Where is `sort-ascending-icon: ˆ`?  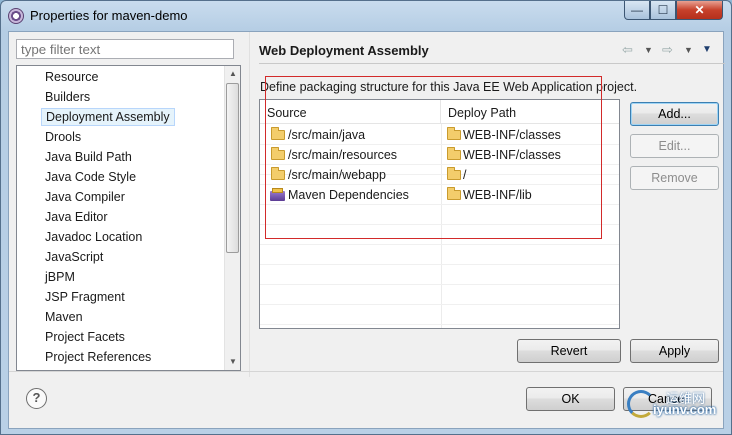
sort-ascending-icon: ˆ is located at coordinates (350, 104).